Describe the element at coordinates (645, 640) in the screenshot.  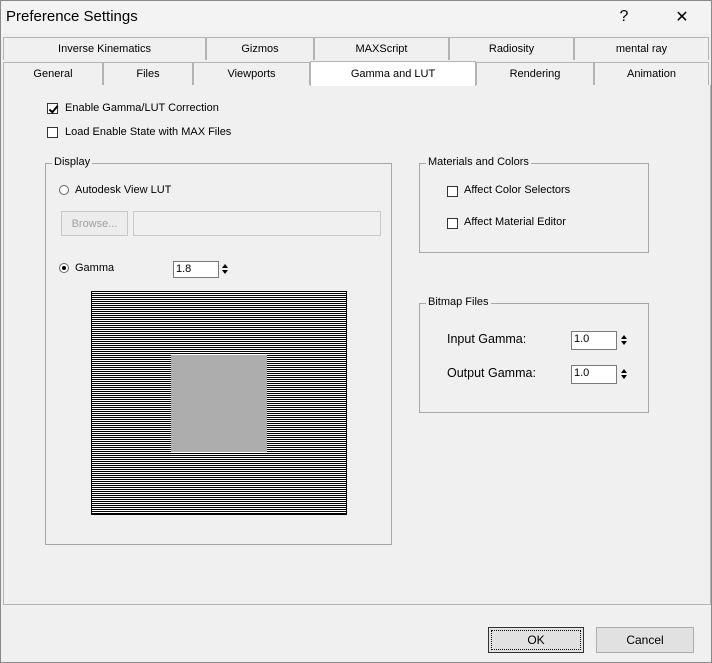
I see `cancel-button: Cancel` at that location.